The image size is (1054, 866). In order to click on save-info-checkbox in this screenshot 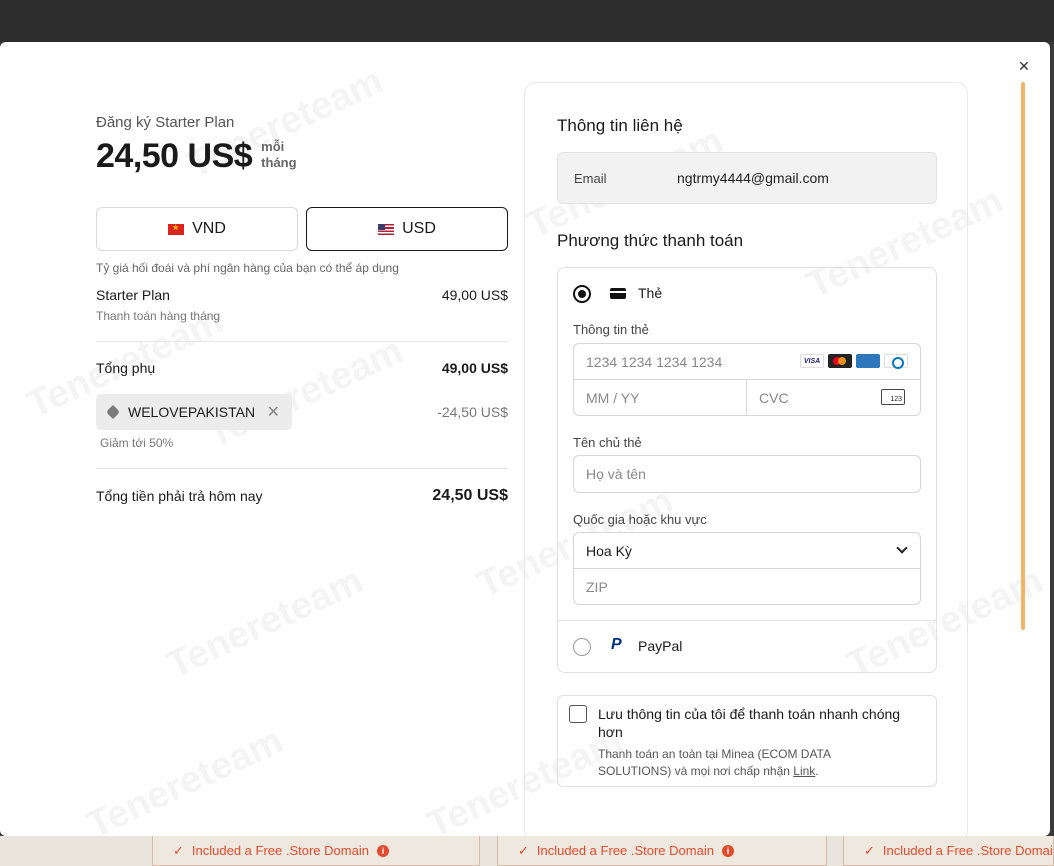, I will do `click(578, 714)`.